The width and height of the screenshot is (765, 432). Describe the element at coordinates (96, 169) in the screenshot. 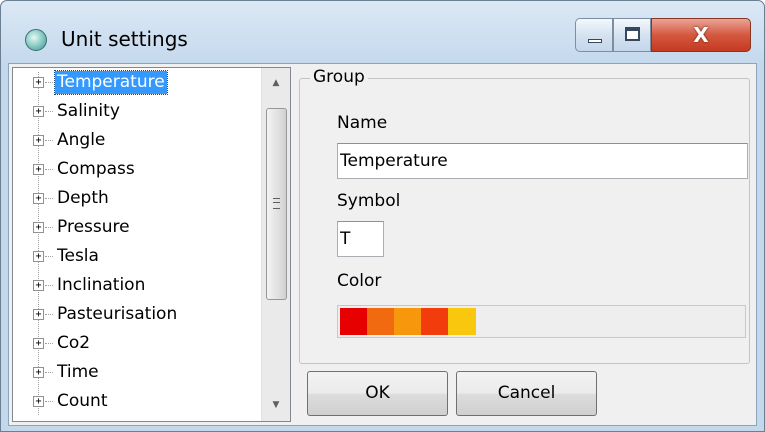

I see `tree-item-label: Compass` at that location.